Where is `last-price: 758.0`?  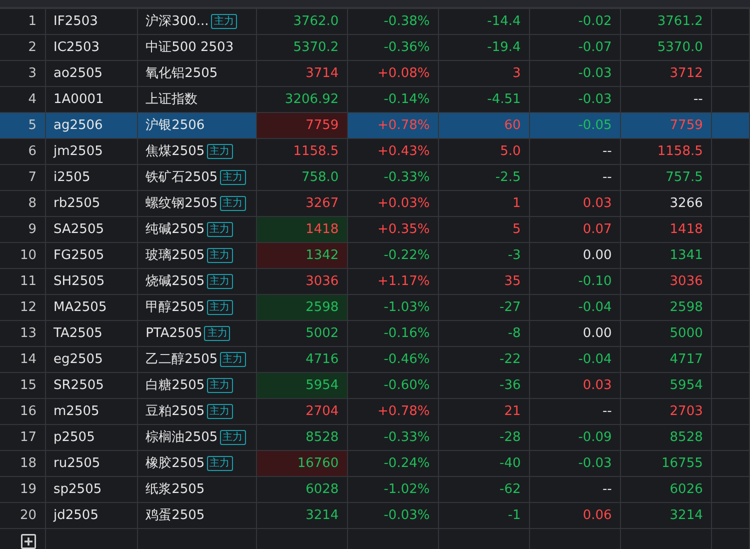 last-price: 758.0 is located at coordinates (320, 177).